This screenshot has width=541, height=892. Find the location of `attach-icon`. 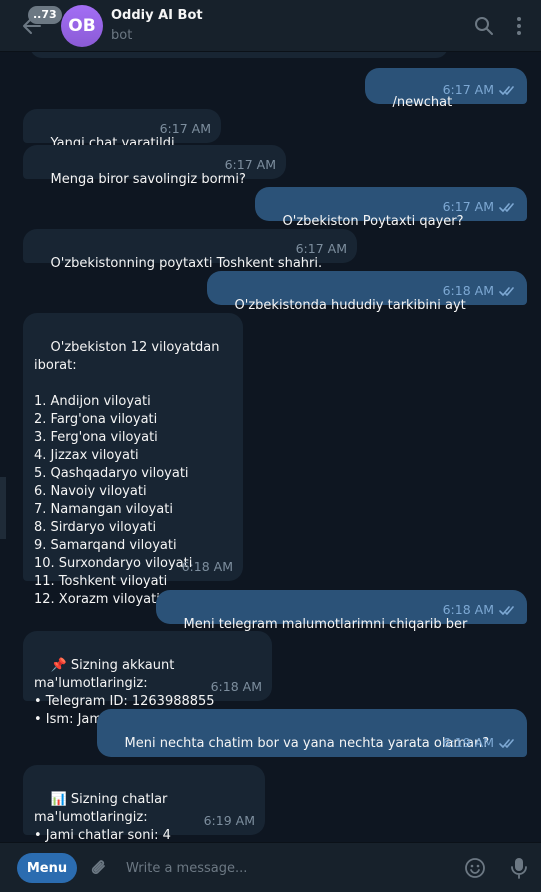

attach-icon is located at coordinates (98, 867).